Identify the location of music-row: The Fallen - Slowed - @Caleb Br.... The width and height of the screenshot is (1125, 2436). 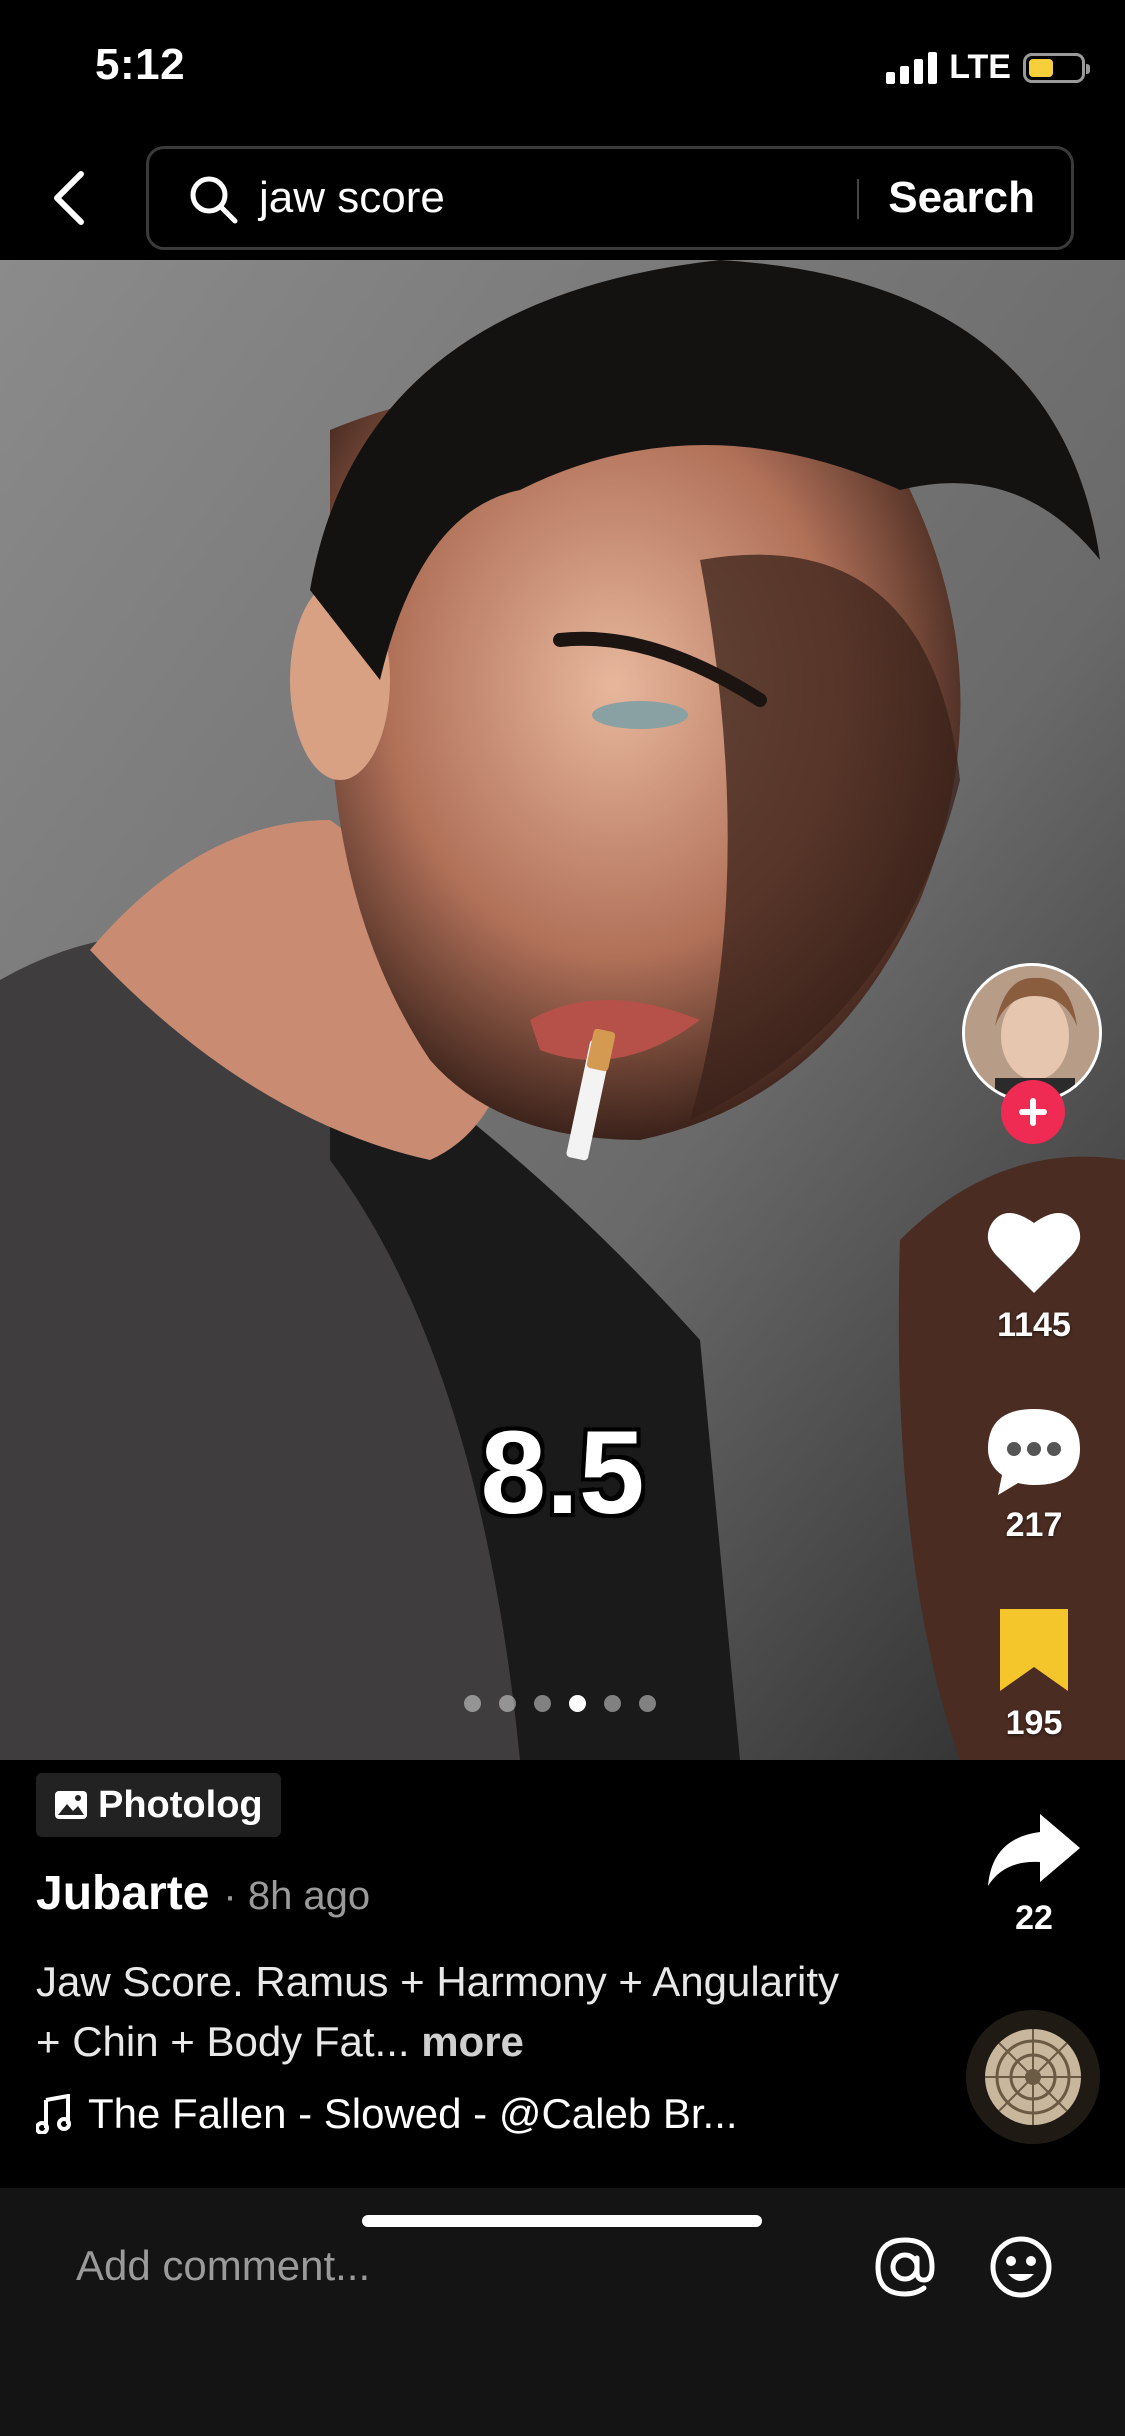
(387, 2114).